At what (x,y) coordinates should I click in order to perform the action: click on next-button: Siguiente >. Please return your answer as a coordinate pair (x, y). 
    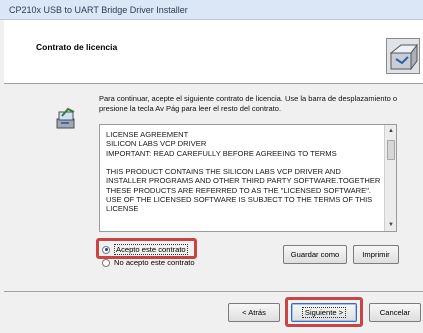
    Looking at the image, I should click on (324, 312).